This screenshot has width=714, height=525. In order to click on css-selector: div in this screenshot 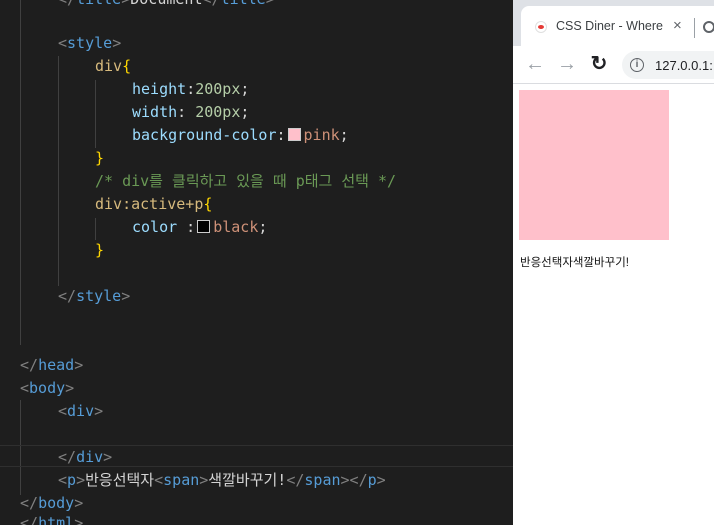, I will do `click(109, 66)`.